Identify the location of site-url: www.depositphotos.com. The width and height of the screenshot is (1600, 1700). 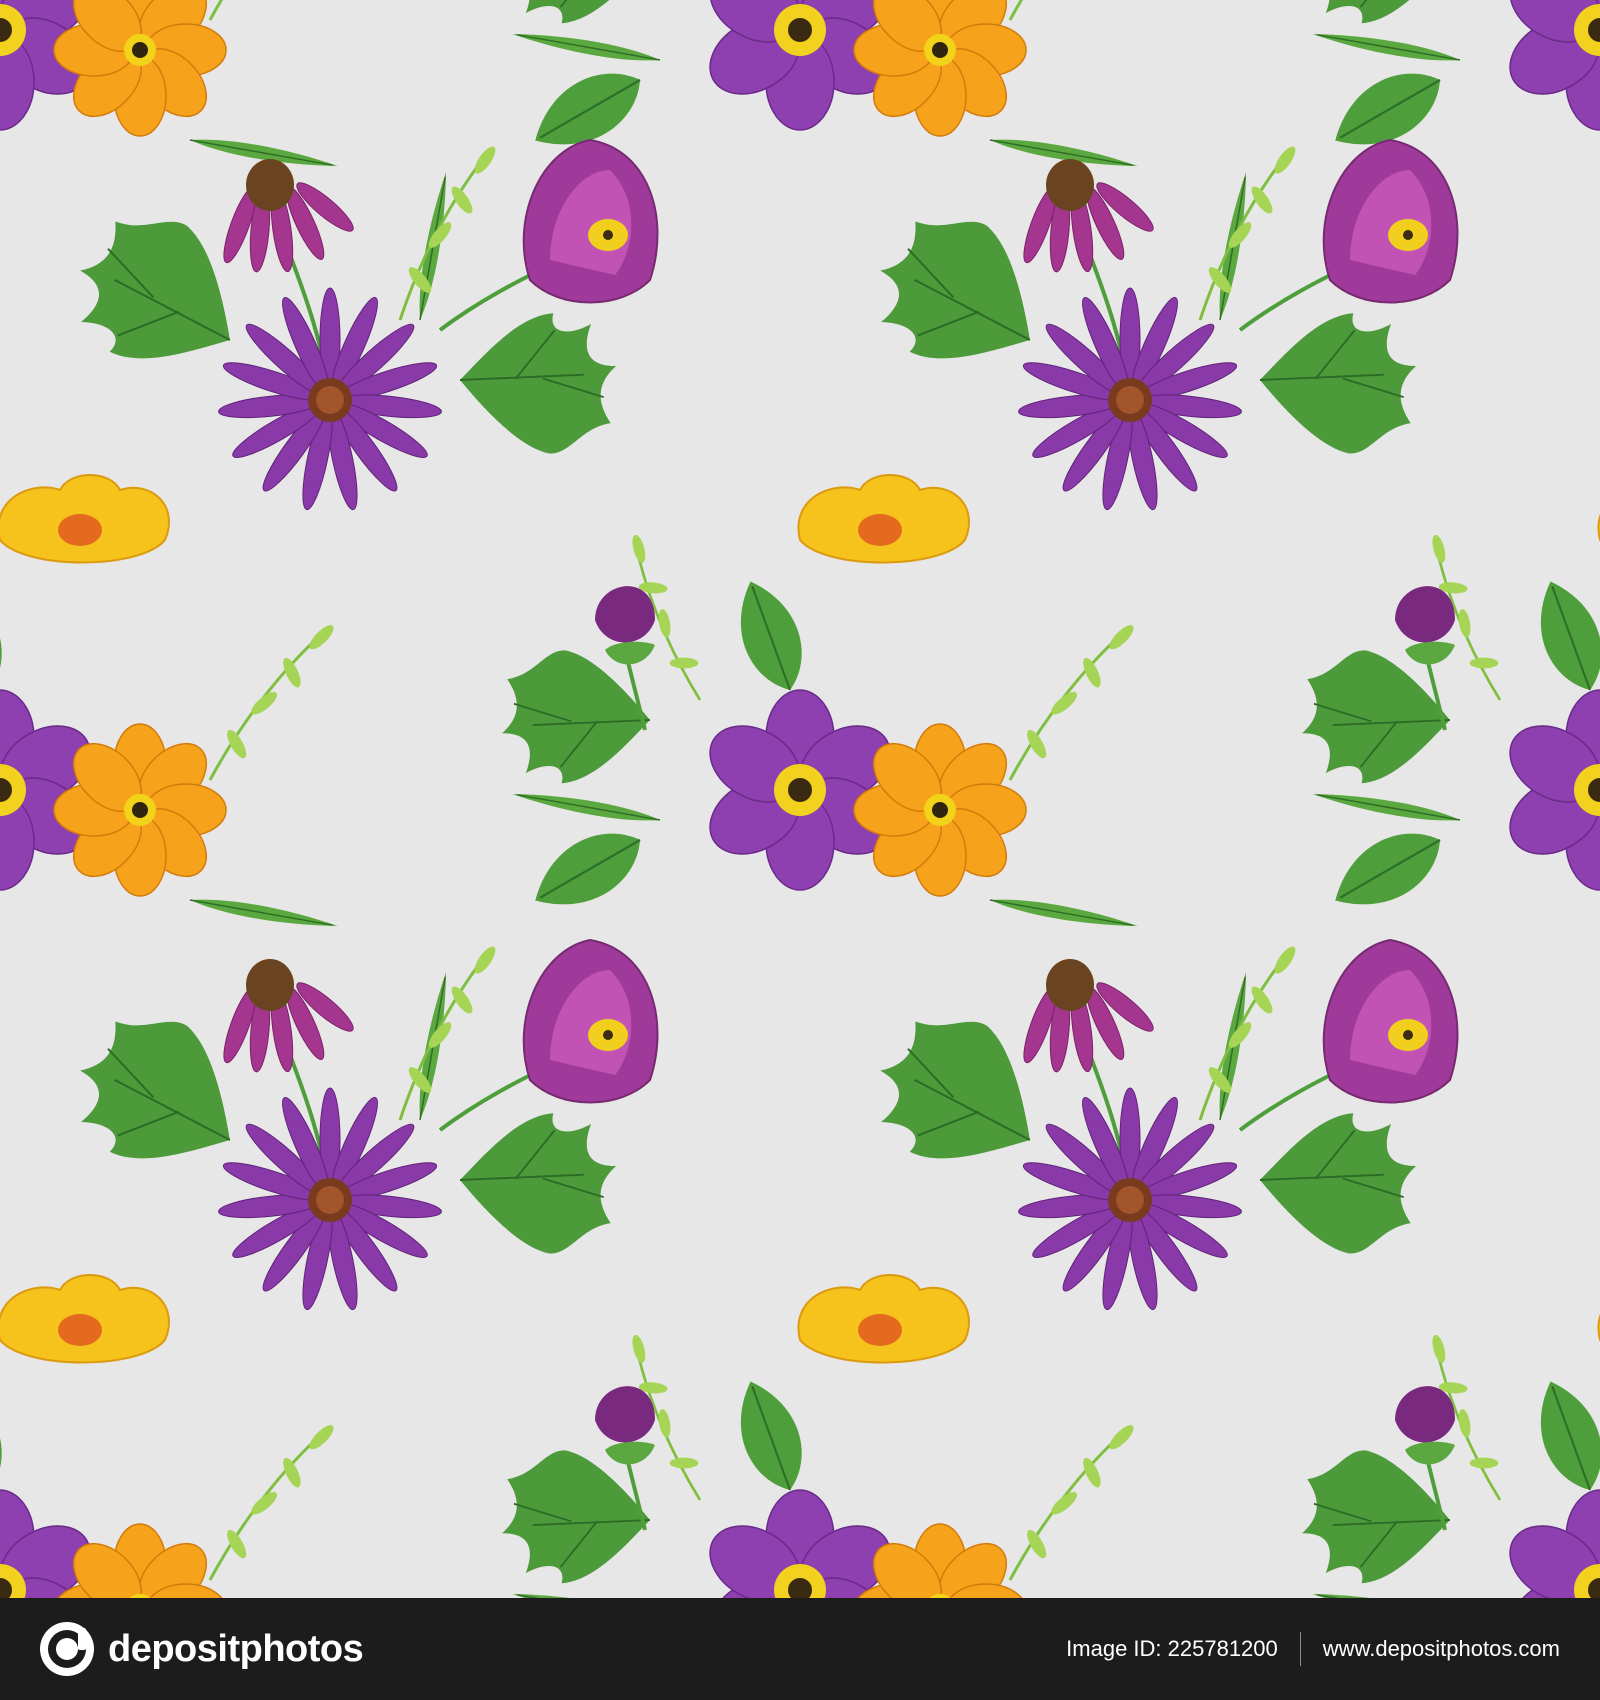
(1441, 1649).